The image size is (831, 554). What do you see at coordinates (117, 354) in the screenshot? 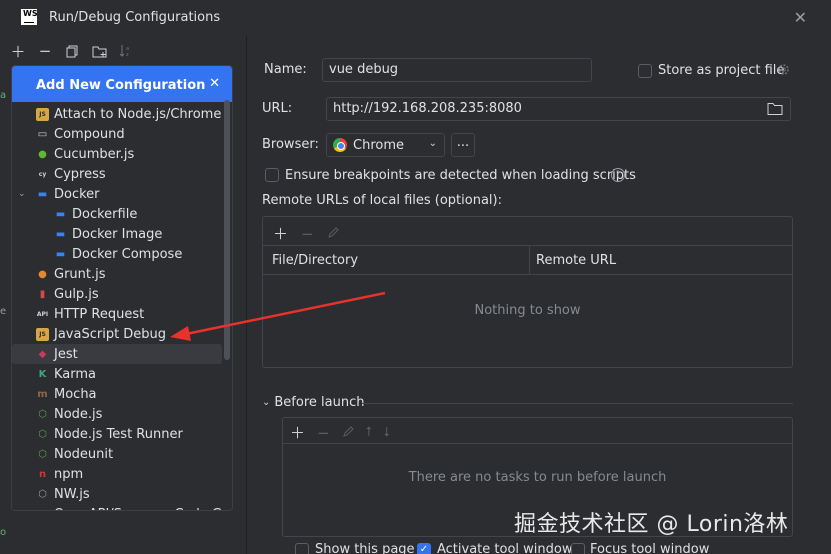
I see `configuration-type-item: ◆ Jest` at bounding box center [117, 354].